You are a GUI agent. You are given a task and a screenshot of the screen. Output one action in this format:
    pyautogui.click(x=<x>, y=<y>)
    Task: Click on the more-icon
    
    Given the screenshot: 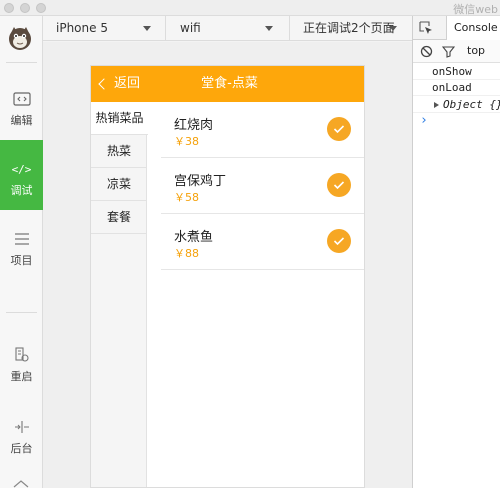 What is the action you would take?
    pyautogui.click(x=21, y=483)
    